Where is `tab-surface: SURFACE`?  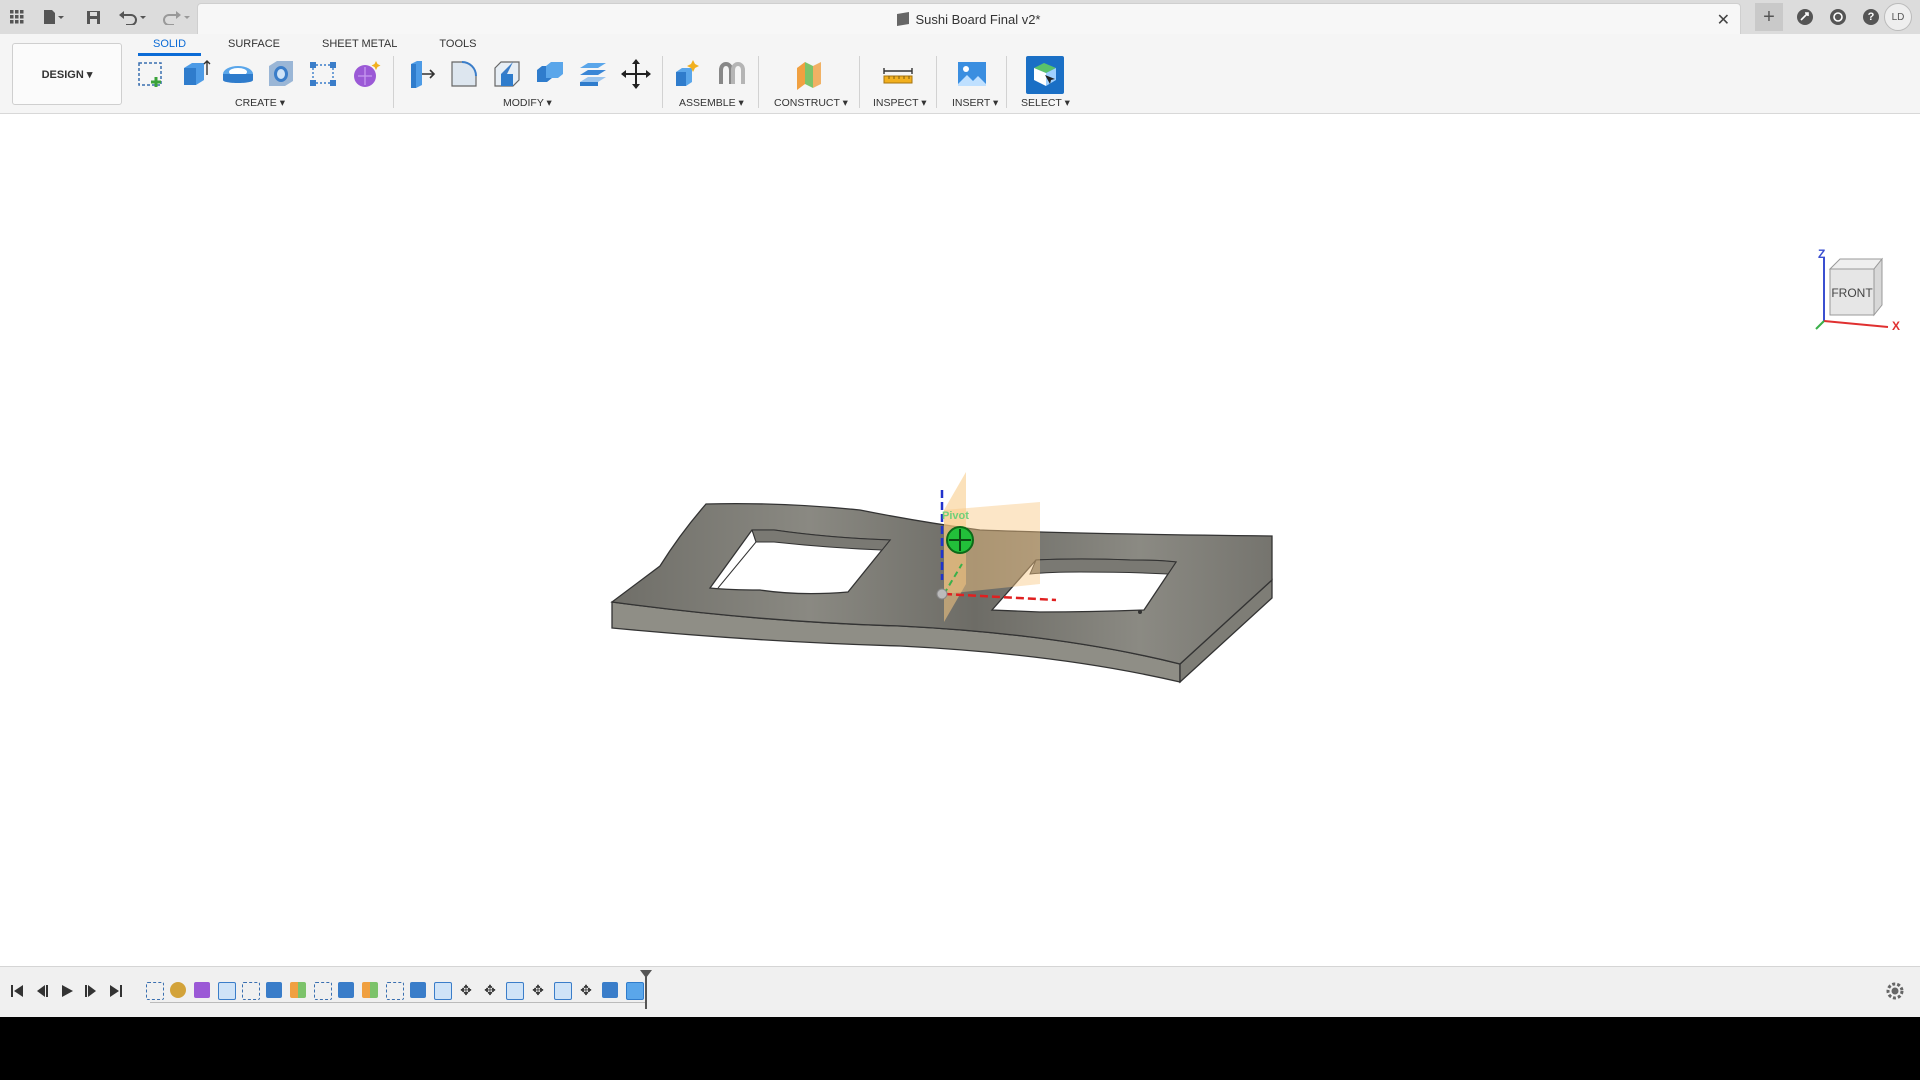 tab-surface: SURFACE is located at coordinates (254, 45).